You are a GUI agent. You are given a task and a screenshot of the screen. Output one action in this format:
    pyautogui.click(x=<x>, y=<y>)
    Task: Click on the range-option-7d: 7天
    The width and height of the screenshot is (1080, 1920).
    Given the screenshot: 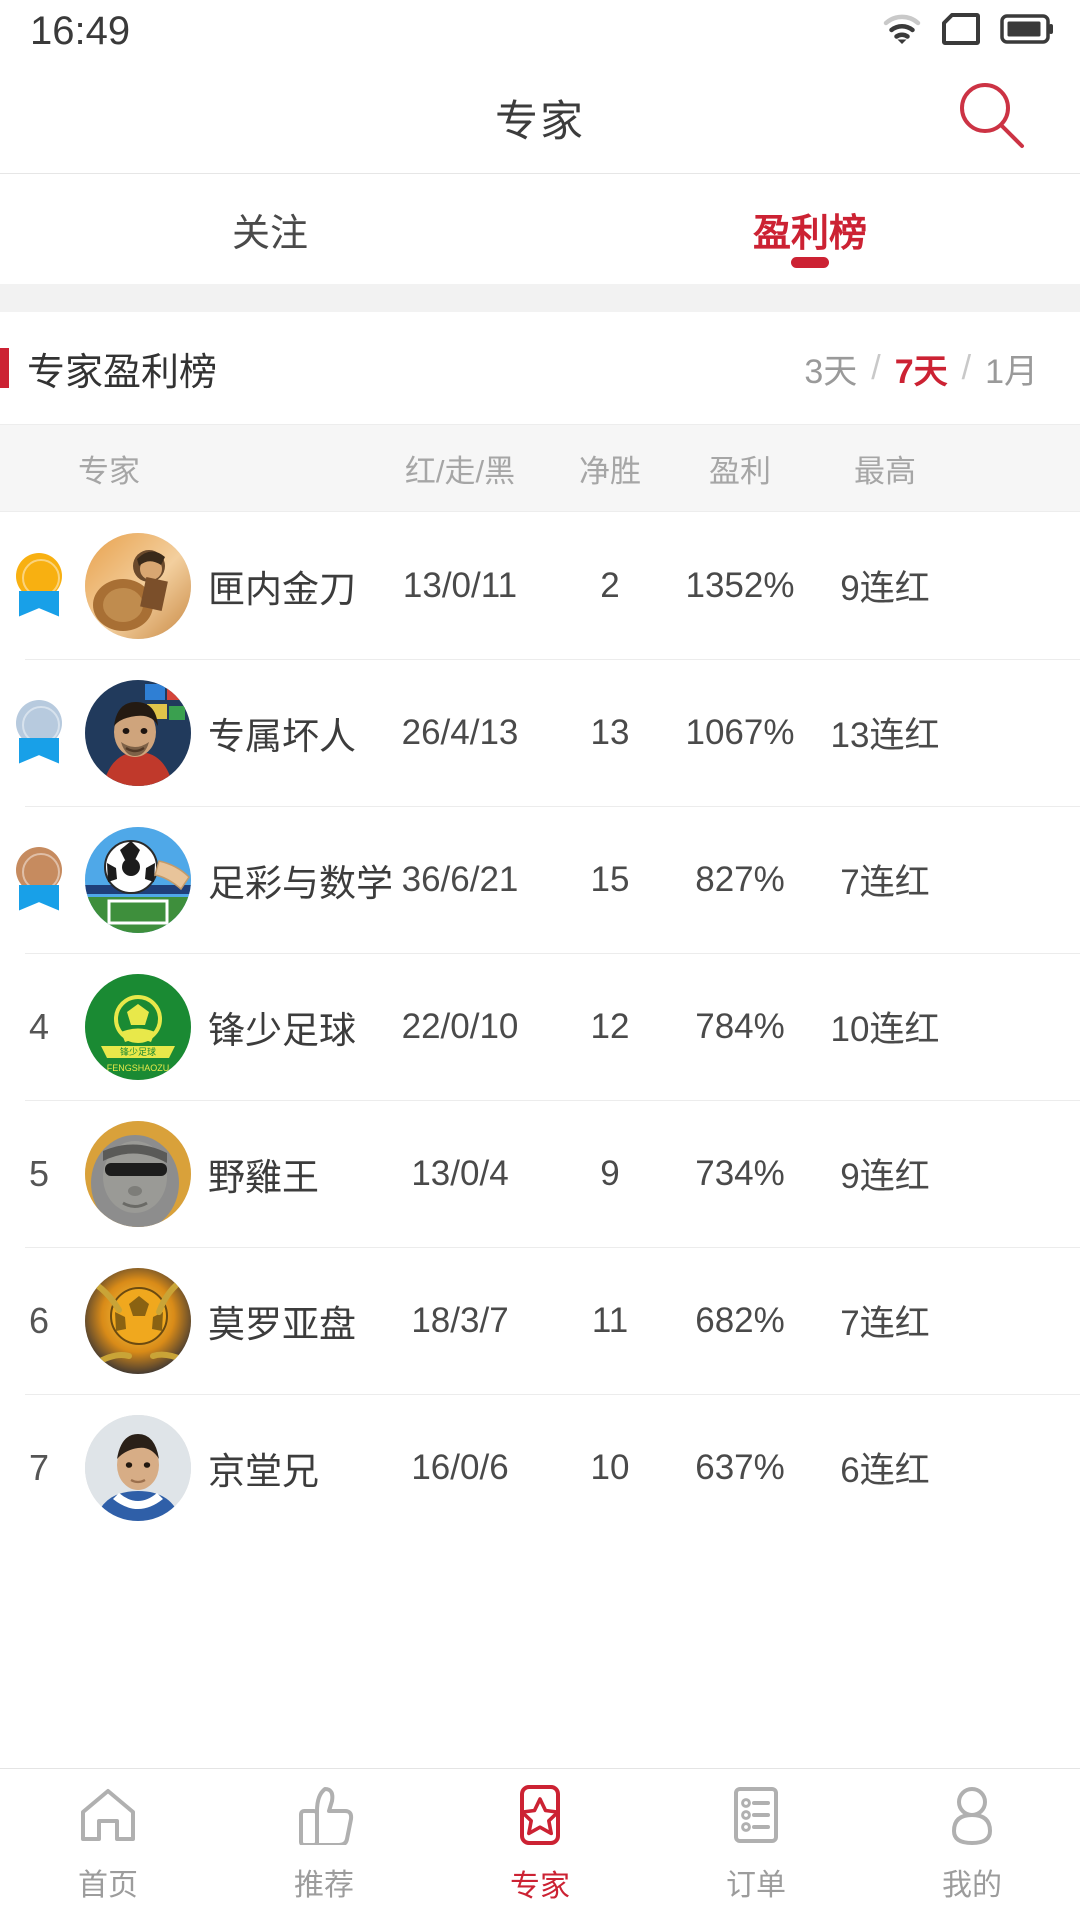 What is the action you would take?
    pyautogui.click(x=921, y=368)
    